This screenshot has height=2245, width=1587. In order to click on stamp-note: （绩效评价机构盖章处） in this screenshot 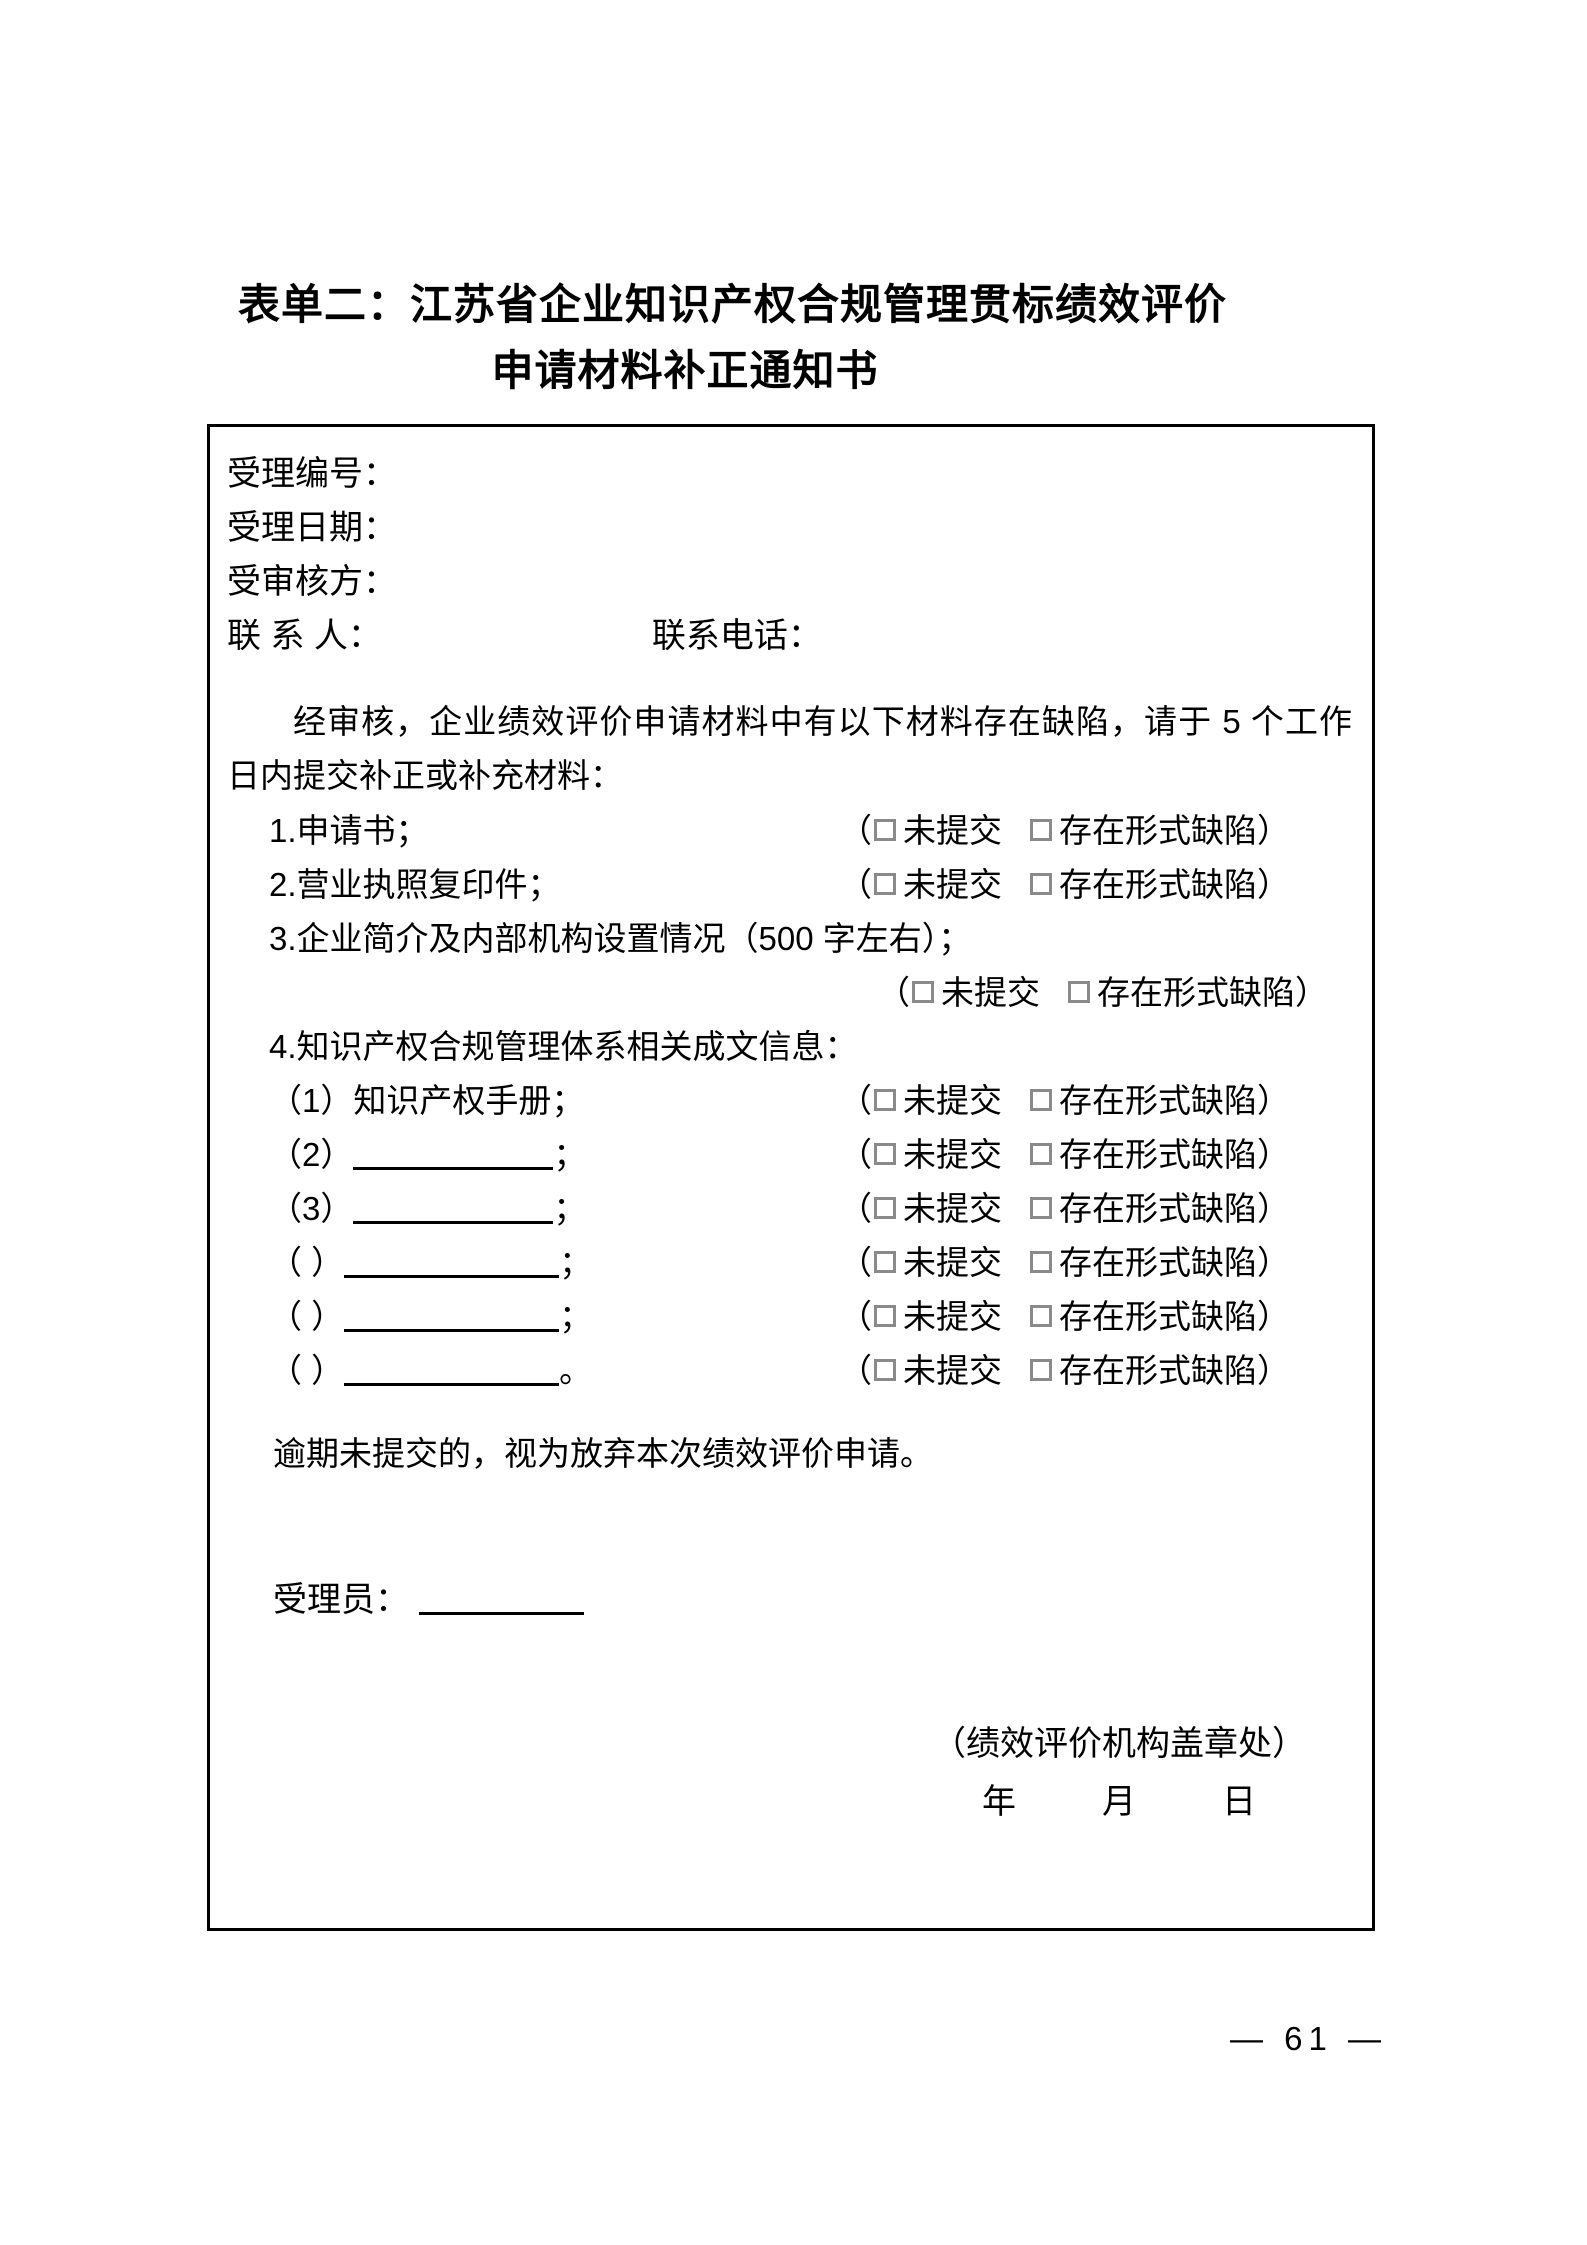, I will do `click(1119, 1744)`.